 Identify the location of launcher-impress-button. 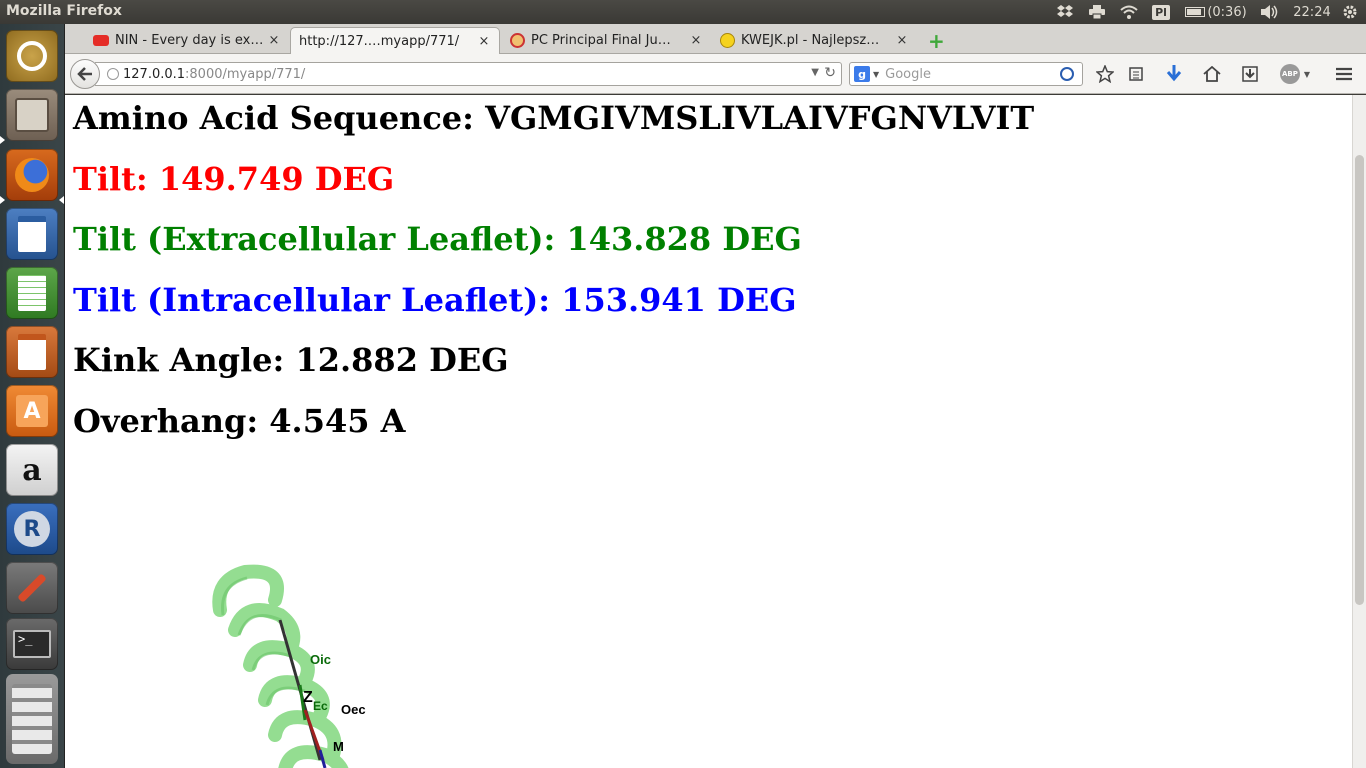
(32, 352).